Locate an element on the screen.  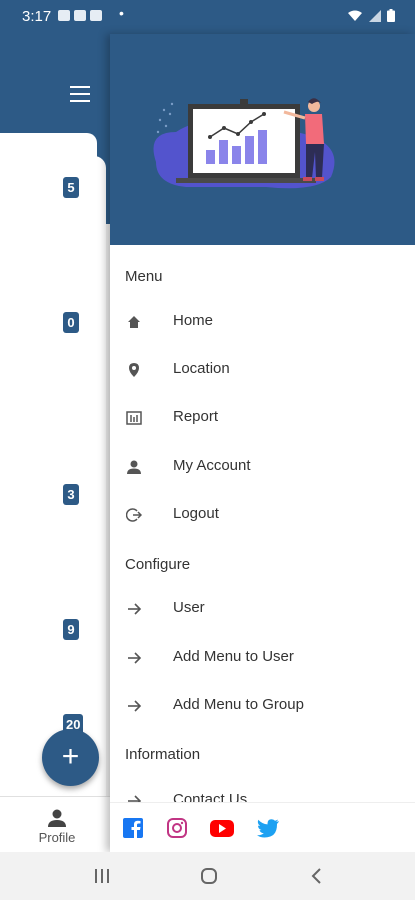
drawer-footer-social is located at coordinates (262, 827).